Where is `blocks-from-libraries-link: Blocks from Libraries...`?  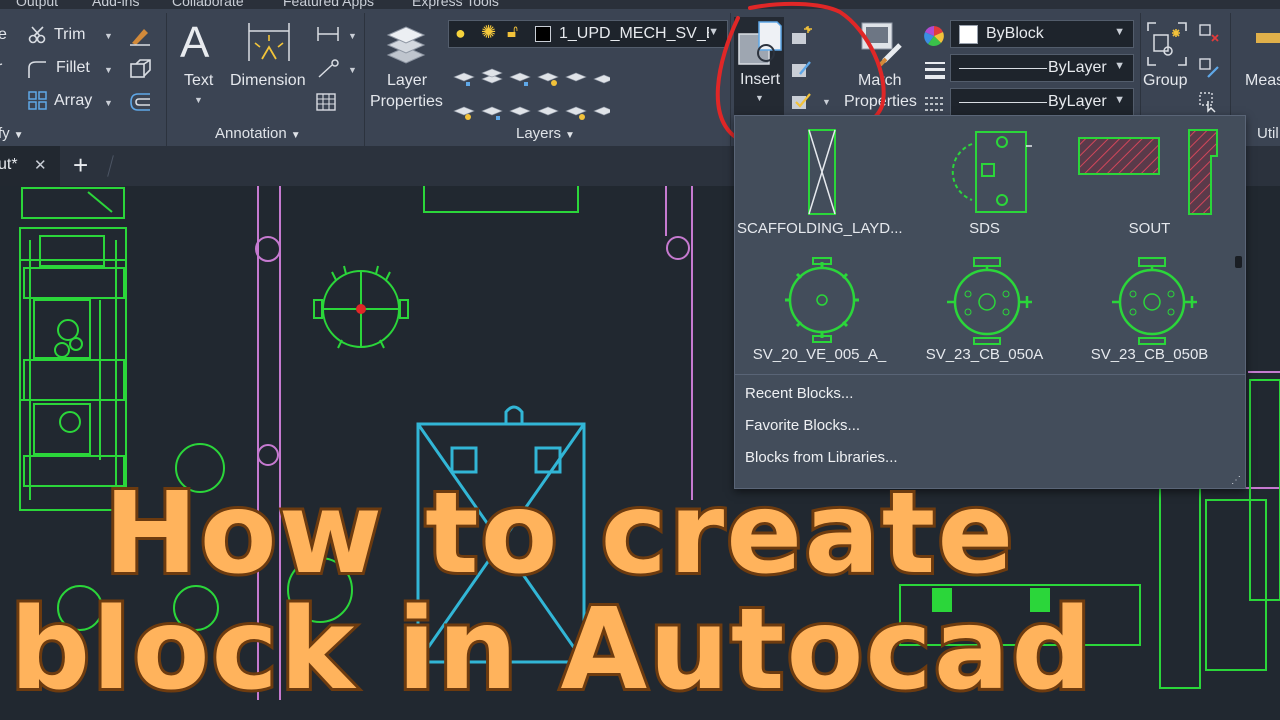 blocks-from-libraries-link: Blocks from Libraries... is located at coordinates (821, 457).